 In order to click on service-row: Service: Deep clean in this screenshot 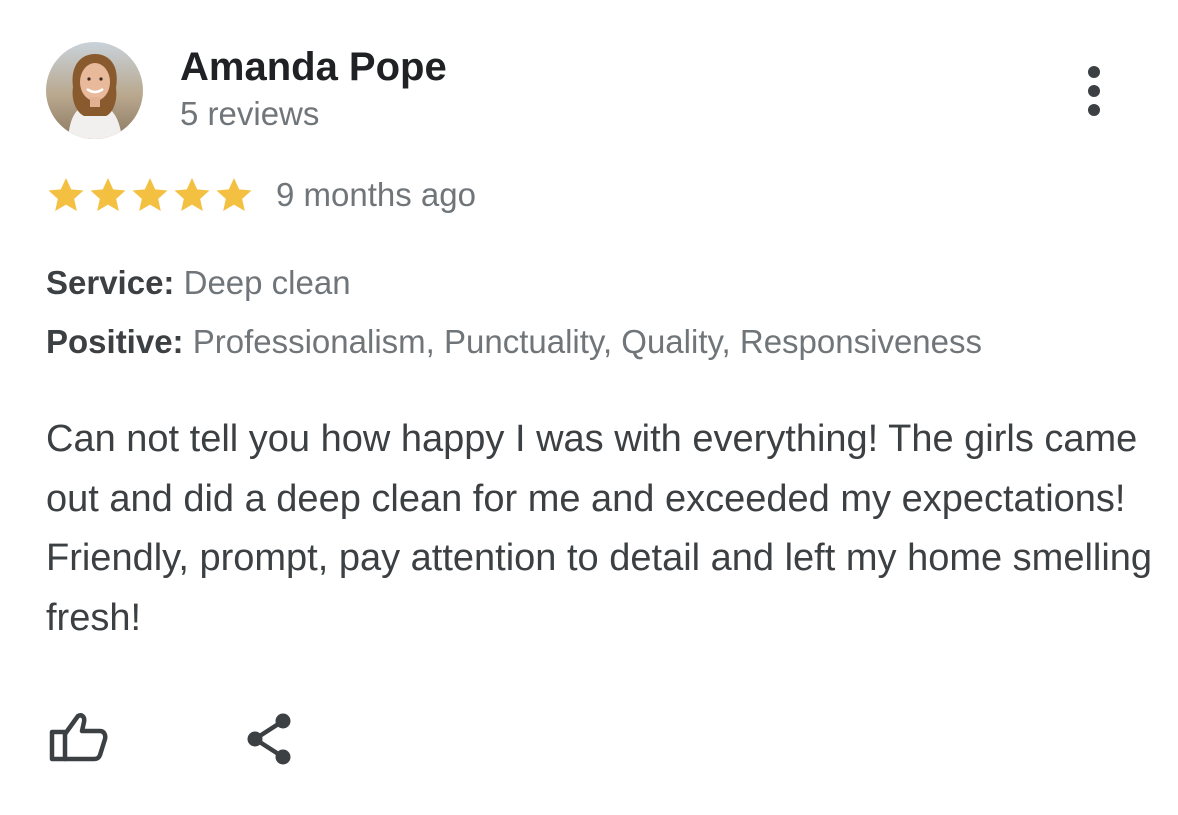, I will do `click(198, 283)`.